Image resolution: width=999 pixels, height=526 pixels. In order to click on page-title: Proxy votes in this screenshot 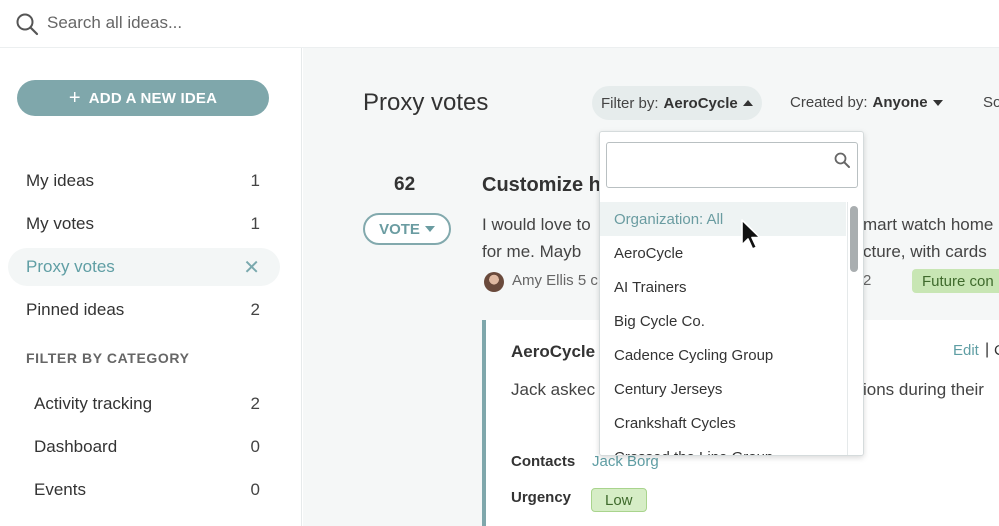, I will do `click(426, 102)`.